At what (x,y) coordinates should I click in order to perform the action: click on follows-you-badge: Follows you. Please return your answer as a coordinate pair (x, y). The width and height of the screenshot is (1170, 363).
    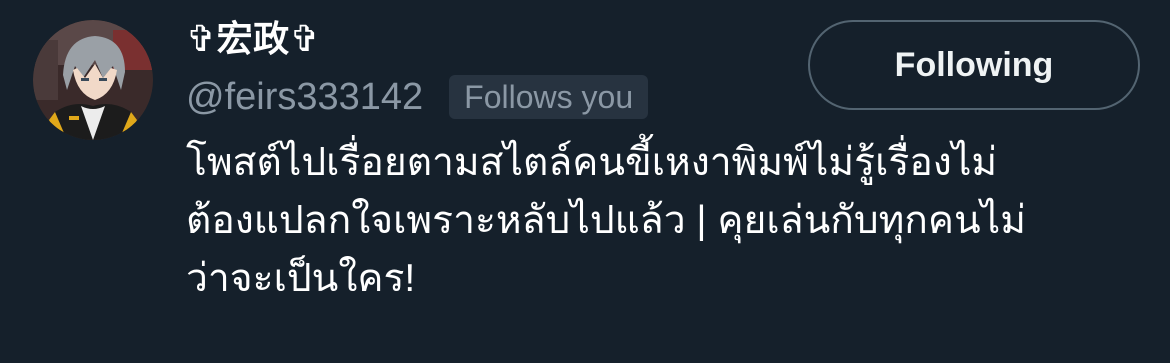
    Looking at the image, I should click on (549, 97).